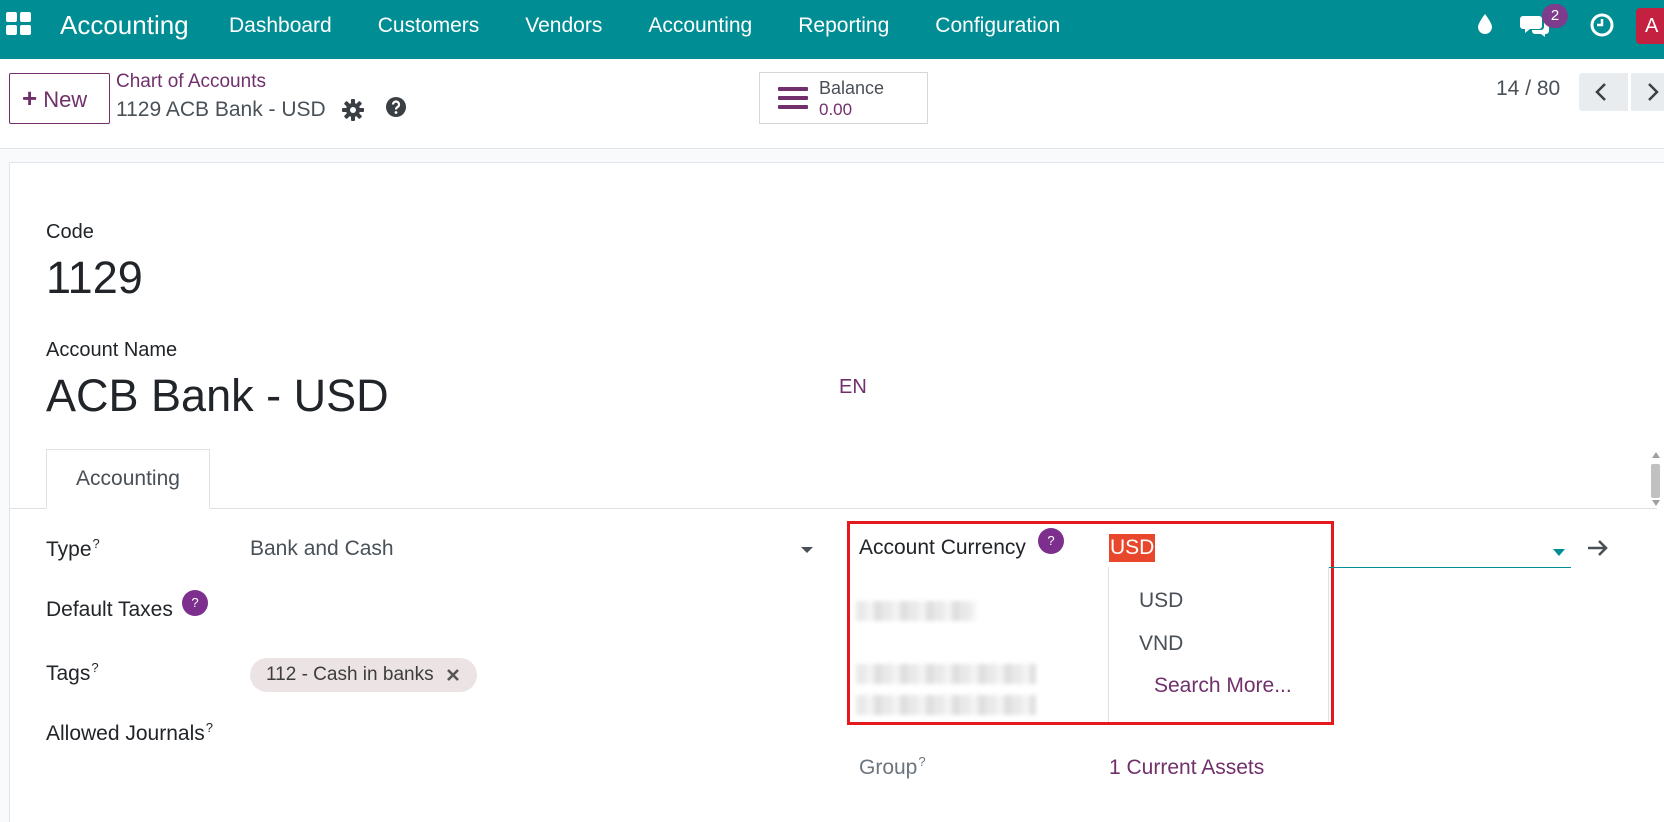 The width and height of the screenshot is (1664, 822). I want to click on allowed-journals-label-text: Allowed Journals, so click(125, 733).